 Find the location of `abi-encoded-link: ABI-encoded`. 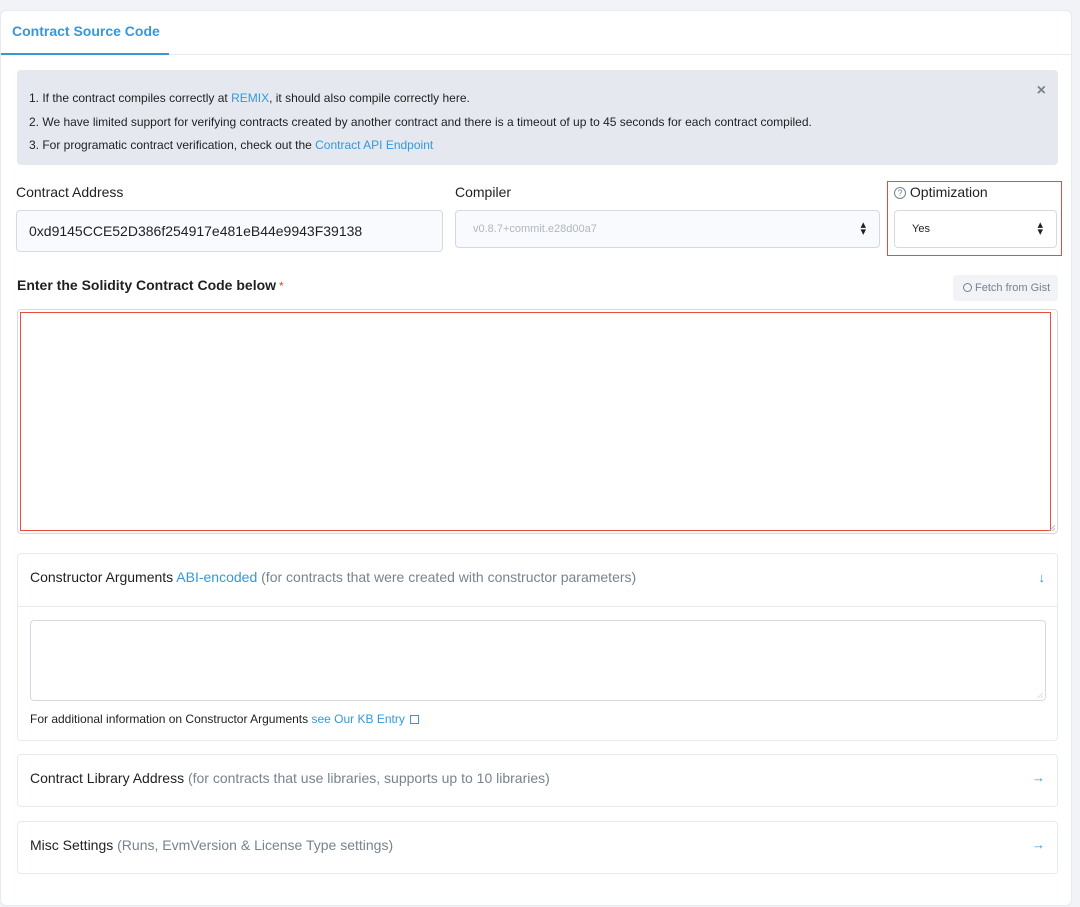

abi-encoded-link: ABI-encoded is located at coordinates (216, 577).